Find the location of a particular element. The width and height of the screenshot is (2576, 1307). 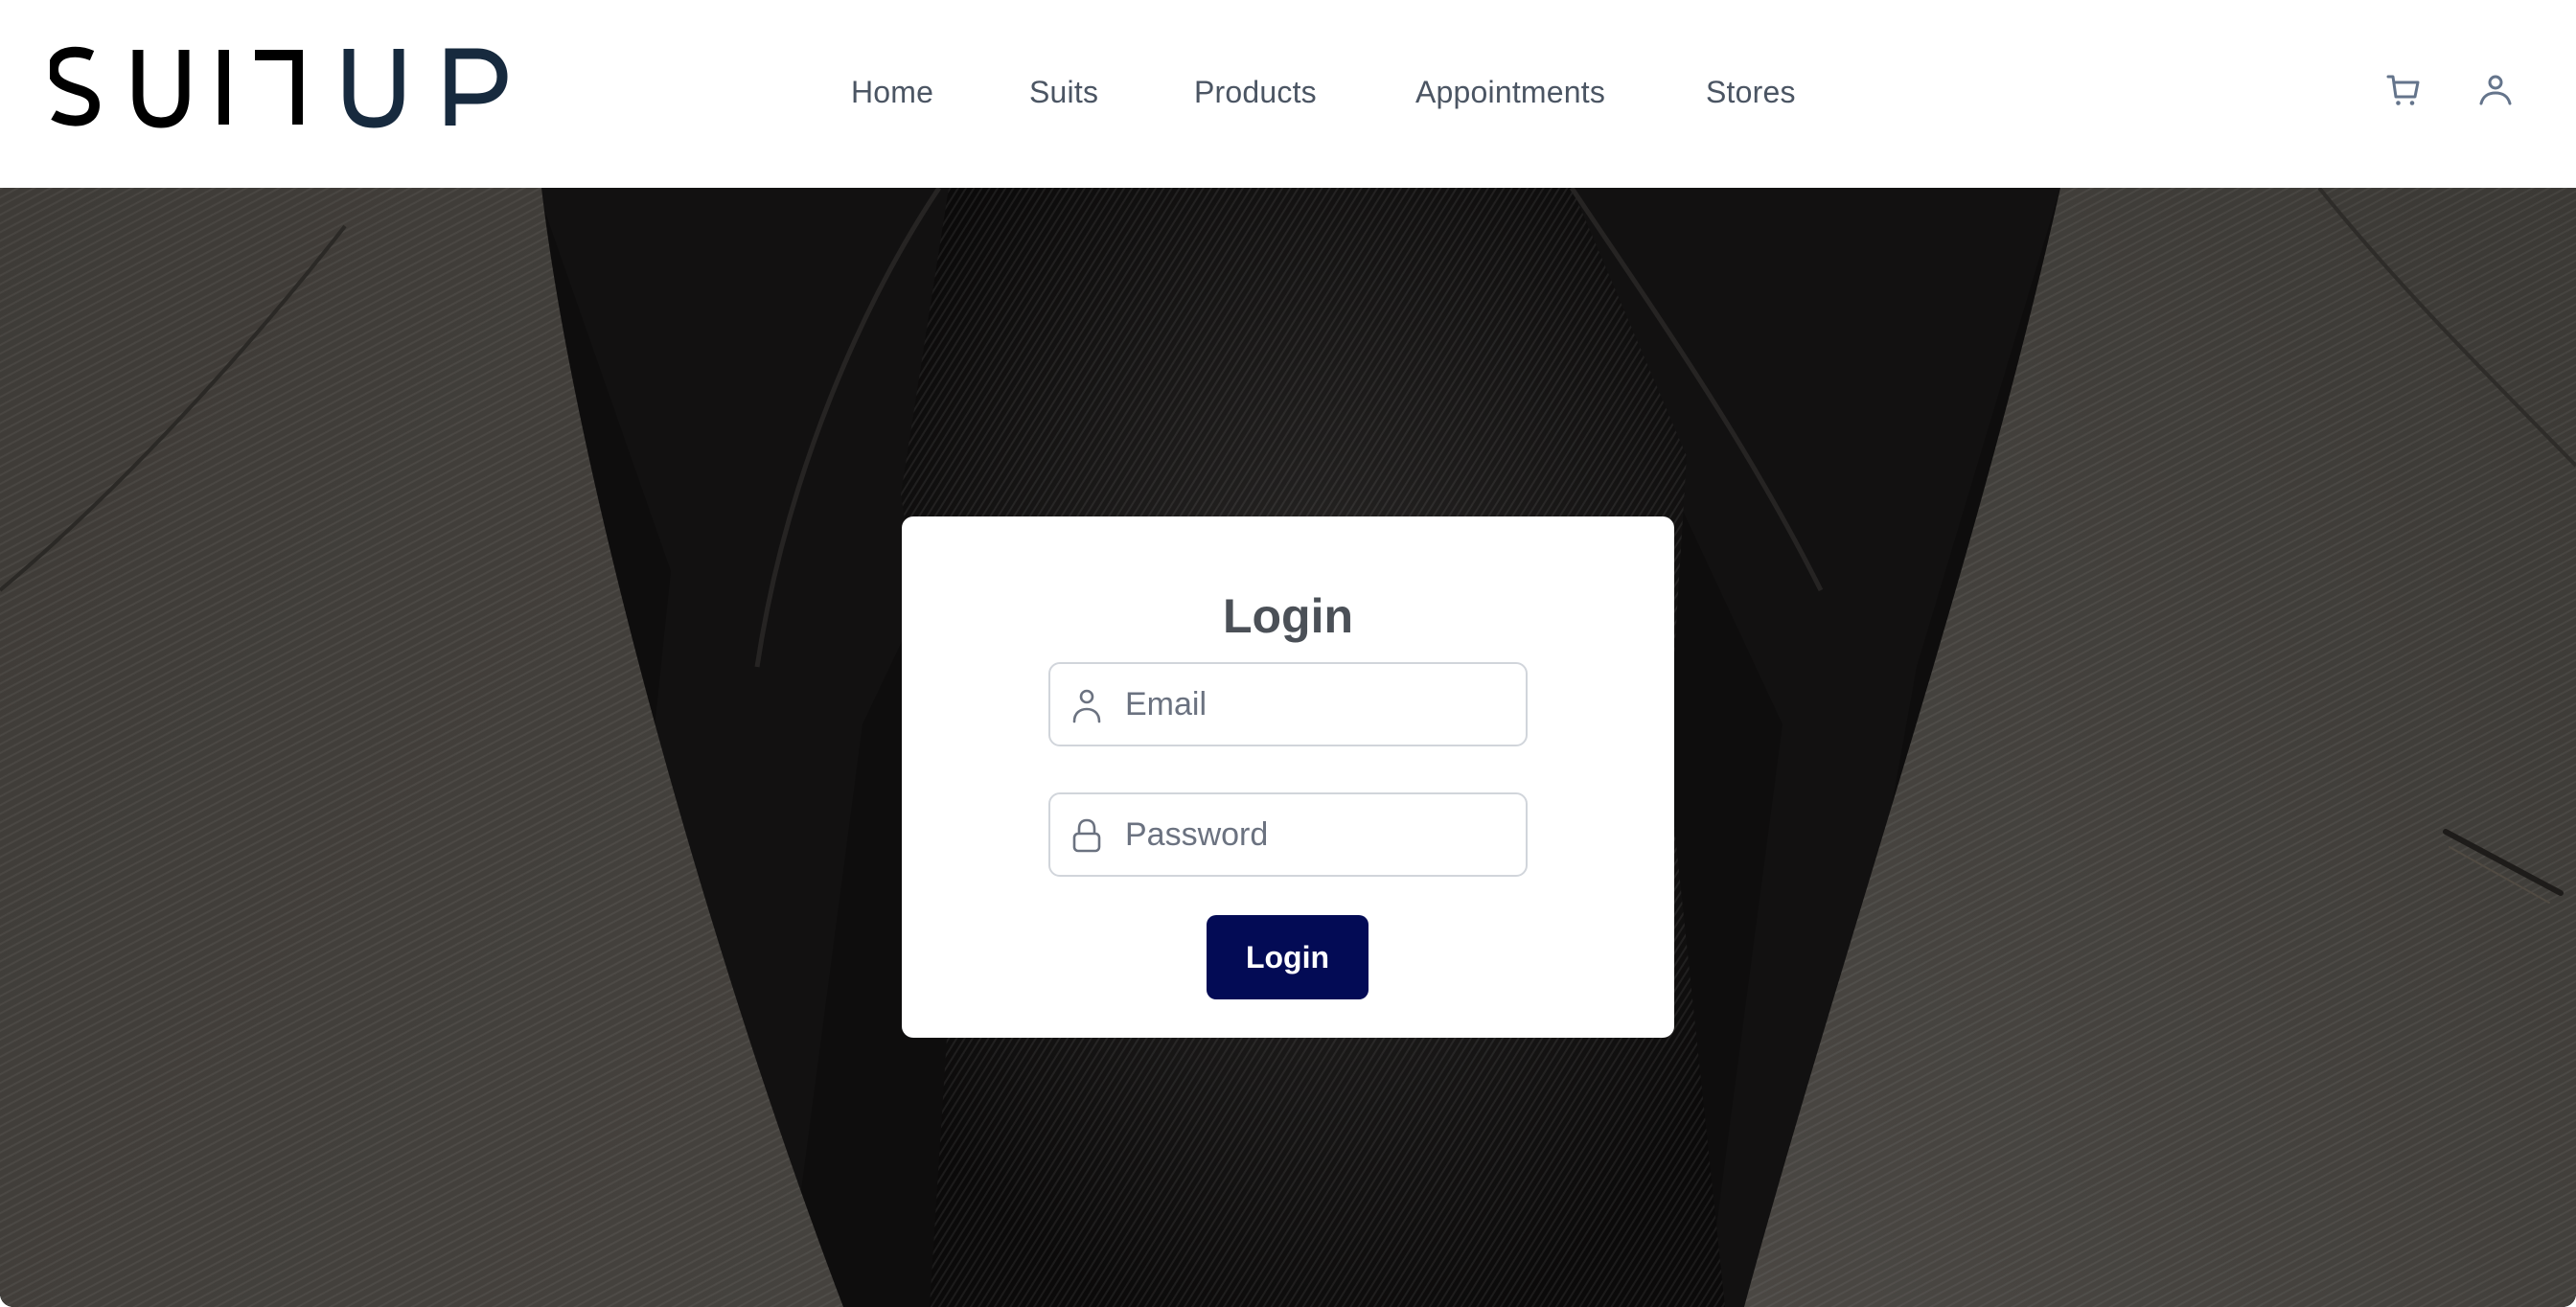

cart-button is located at coordinates (2403, 90).